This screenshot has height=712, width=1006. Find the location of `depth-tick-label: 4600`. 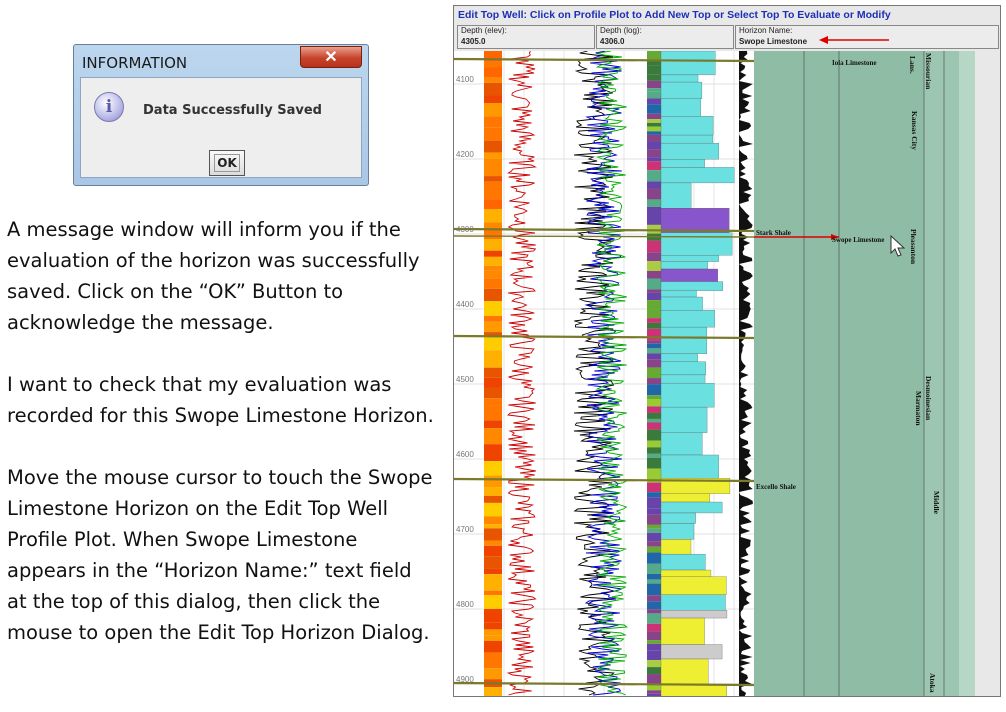

depth-tick-label: 4600 is located at coordinates (465, 454).